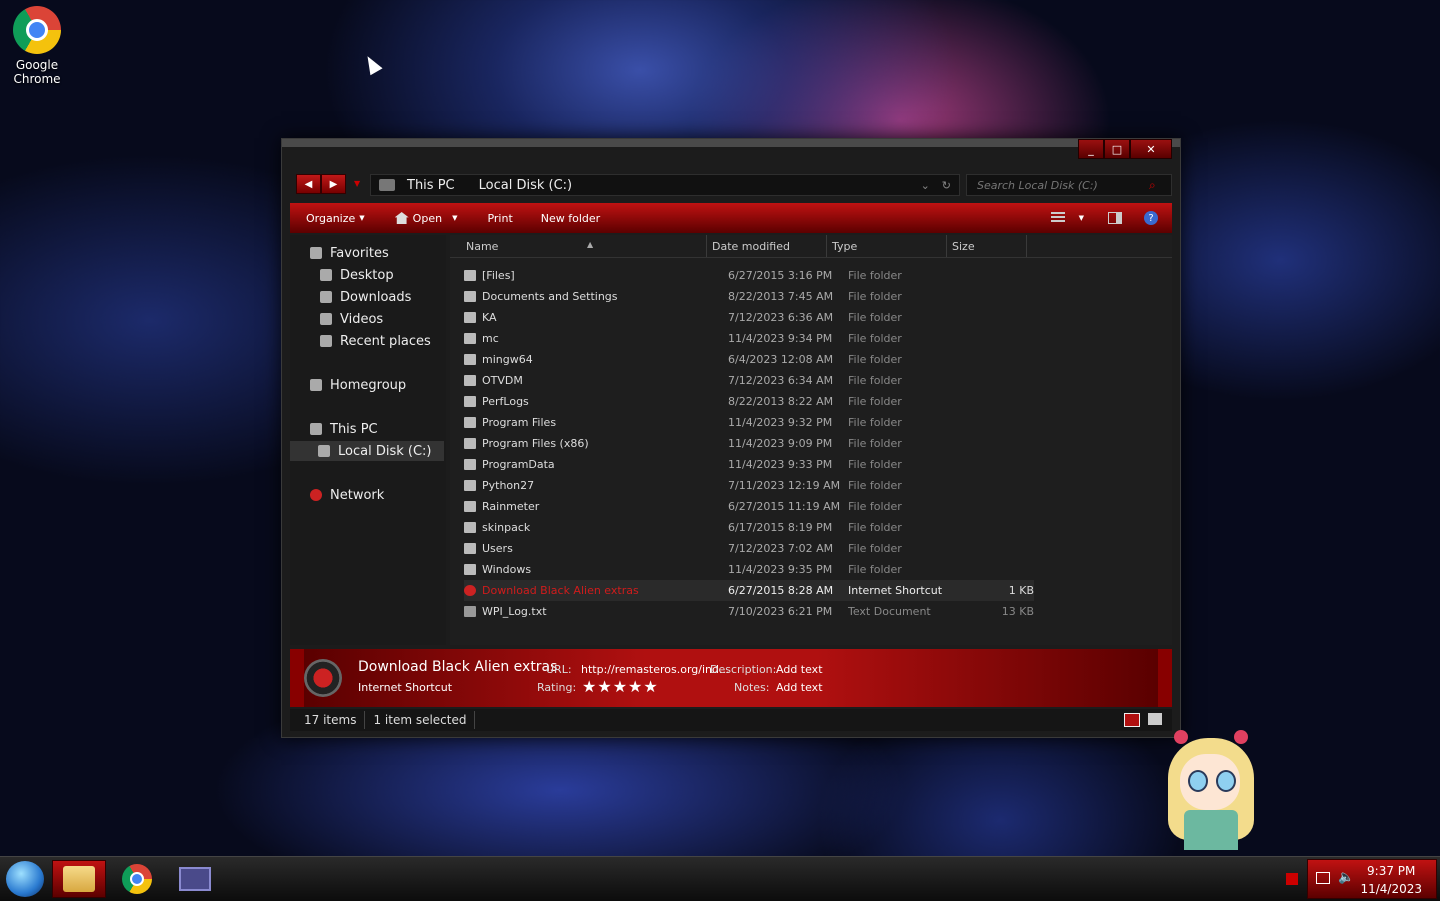 Image resolution: width=1440 pixels, height=901 pixels. Describe the element at coordinates (784, 485) in the screenshot. I see `file-date: 7/11/2023 12:19 AM` at that location.